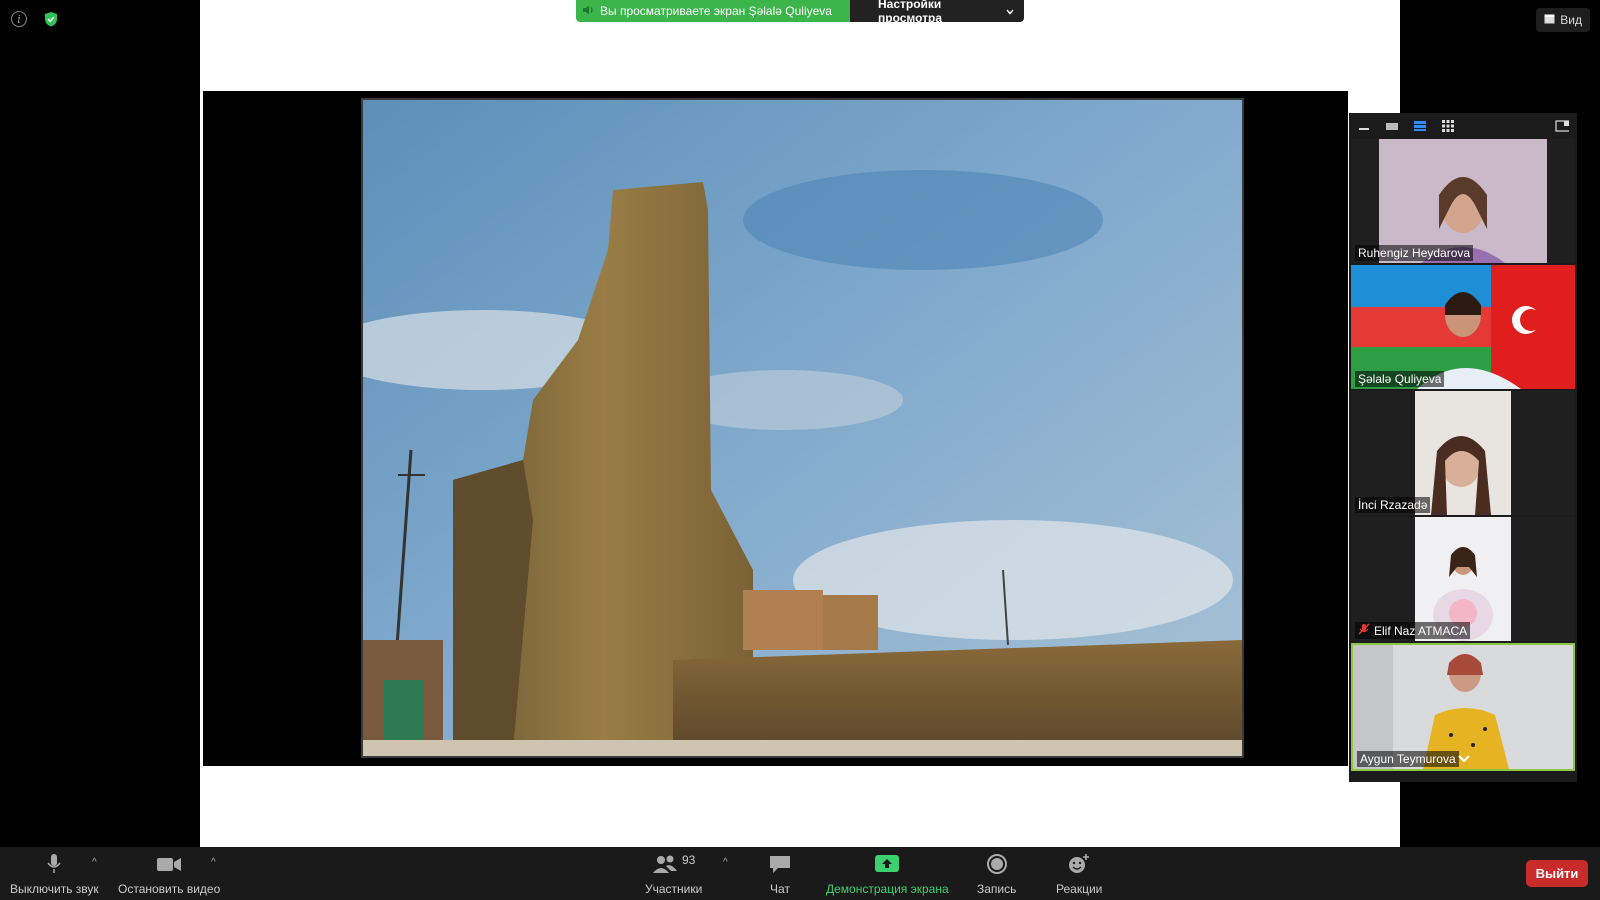 The height and width of the screenshot is (900, 1600). I want to click on microphone-icon, so click(54, 865).